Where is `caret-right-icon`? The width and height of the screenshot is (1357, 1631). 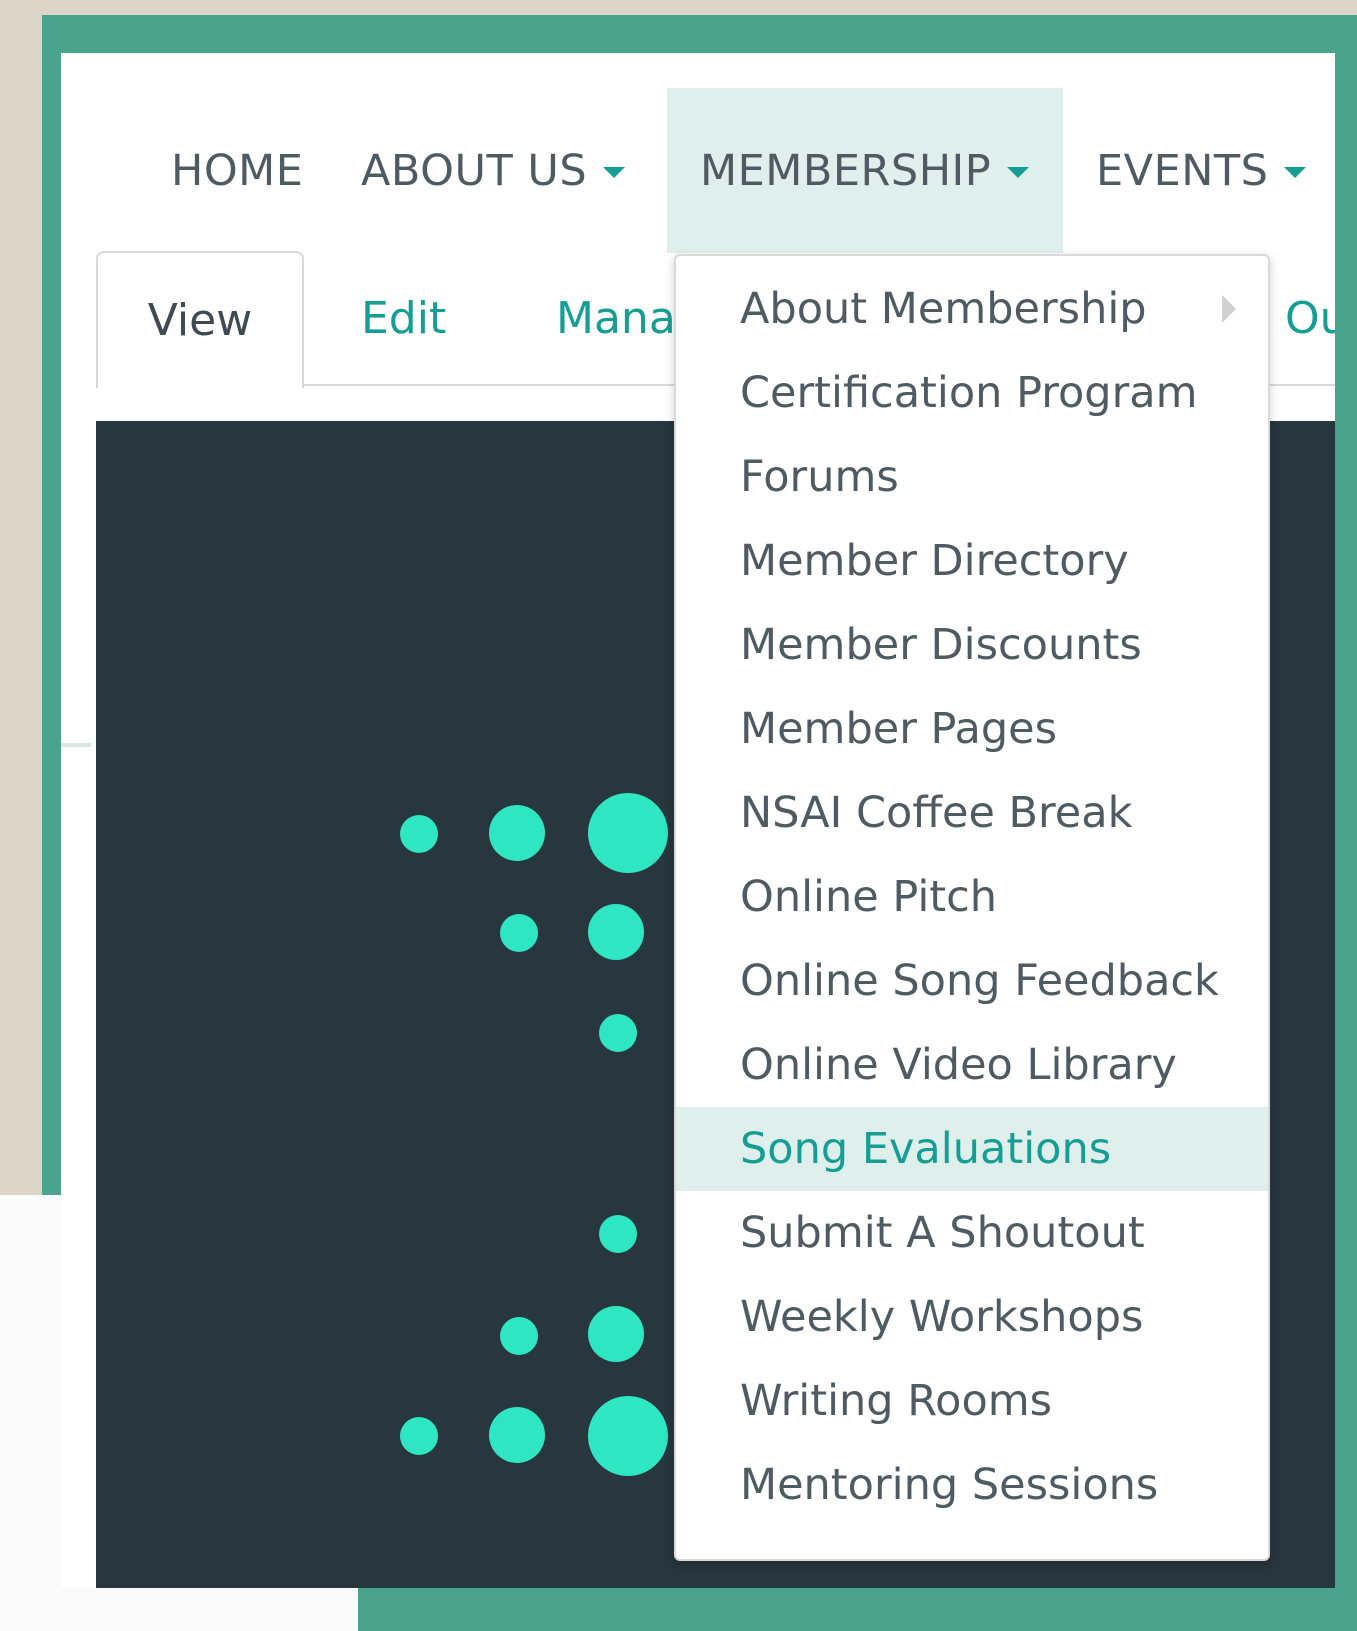 caret-right-icon is located at coordinates (1229, 309).